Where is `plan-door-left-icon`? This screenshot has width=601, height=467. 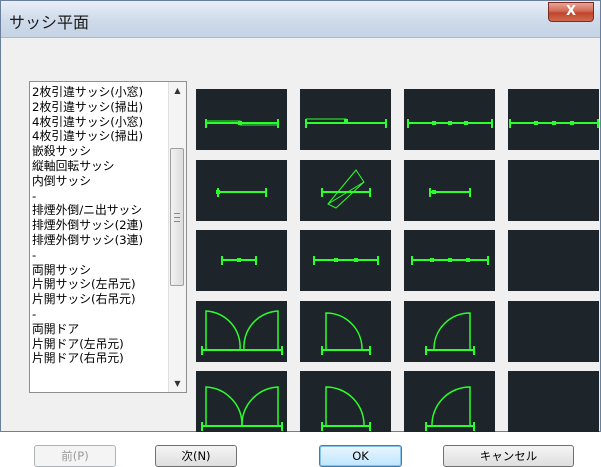 plan-door-left-icon is located at coordinates (346, 408).